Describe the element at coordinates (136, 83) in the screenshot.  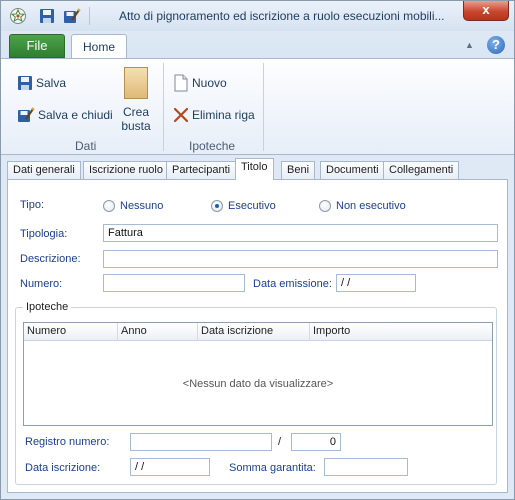
I see `envelope-icon` at that location.